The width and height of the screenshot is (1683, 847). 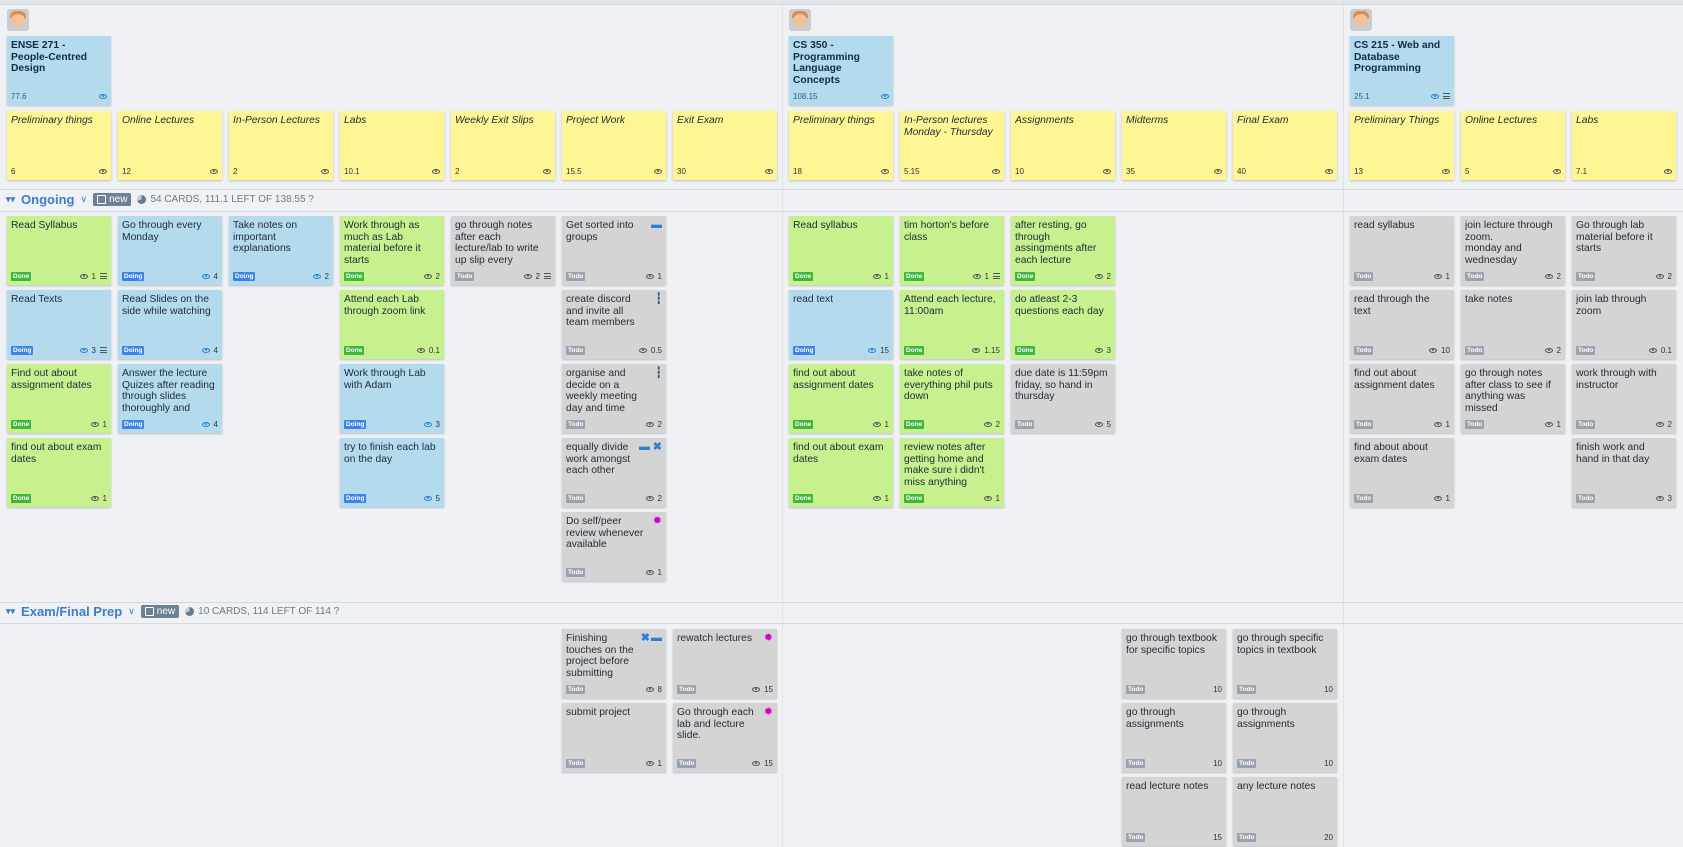 I want to click on task-card: Attend each Lab through zoom link Done 0.1, so click(x=392, y=324).